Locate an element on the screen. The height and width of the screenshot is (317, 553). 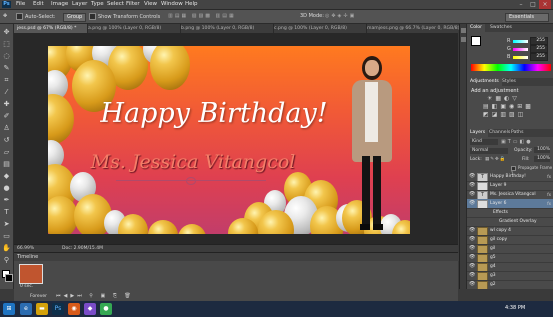
red-value: 255 is located at coordinates (539, 41).